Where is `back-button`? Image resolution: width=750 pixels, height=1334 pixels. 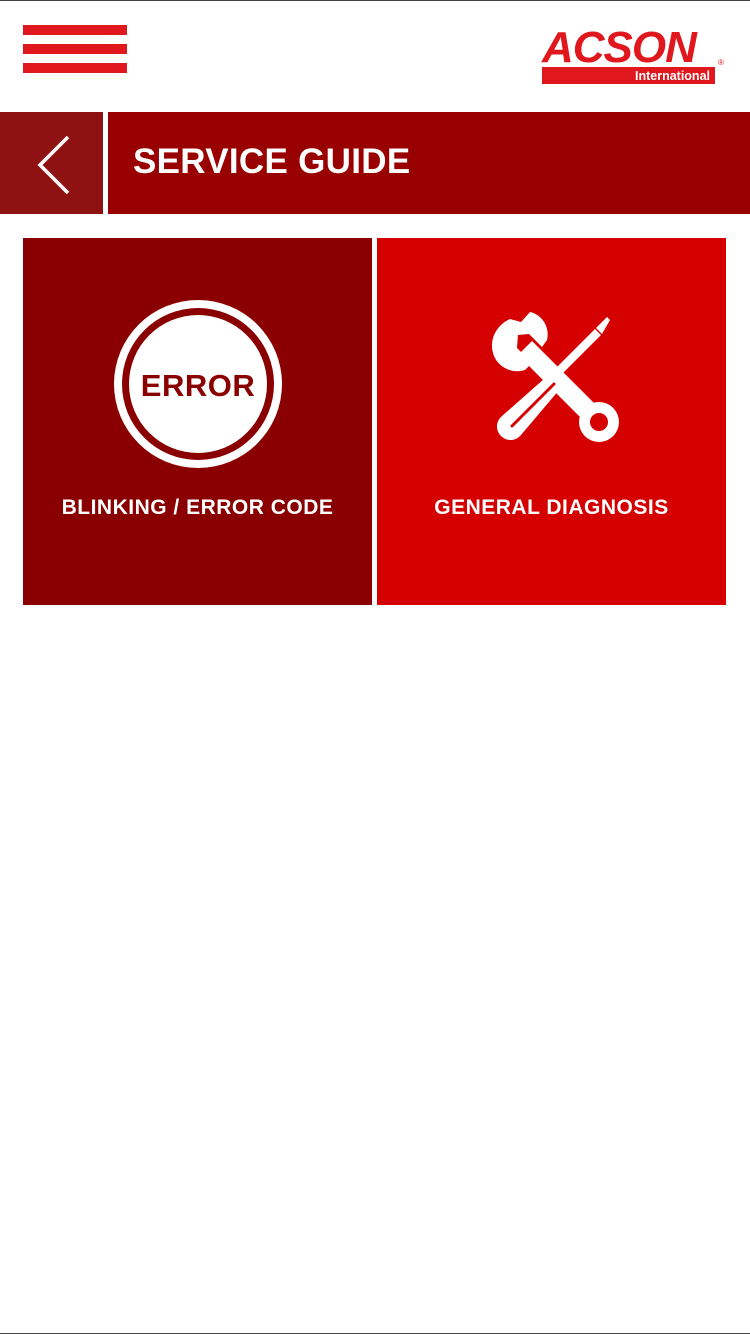 back-button is located at coordinates (51, 163).